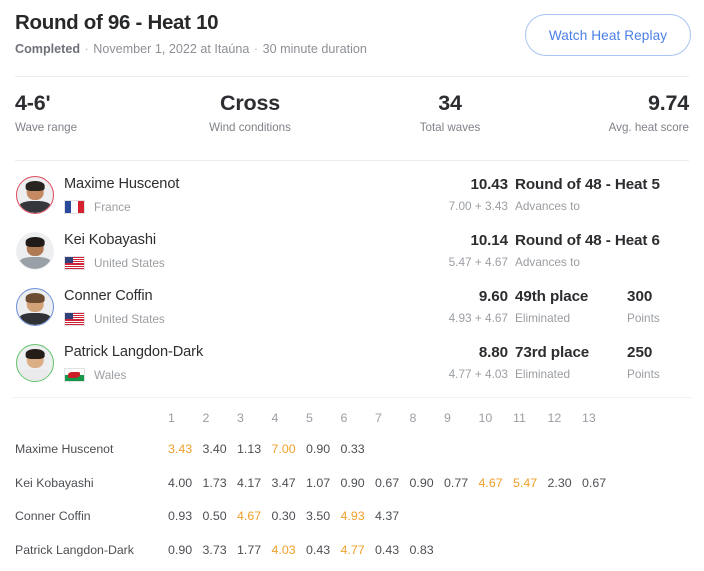 This screenshot has width=704, height=571. What do you see at coordinates (589, 418) in the screenshot?
I see `wave-column-header: 13` at bounding box center [589, 418].